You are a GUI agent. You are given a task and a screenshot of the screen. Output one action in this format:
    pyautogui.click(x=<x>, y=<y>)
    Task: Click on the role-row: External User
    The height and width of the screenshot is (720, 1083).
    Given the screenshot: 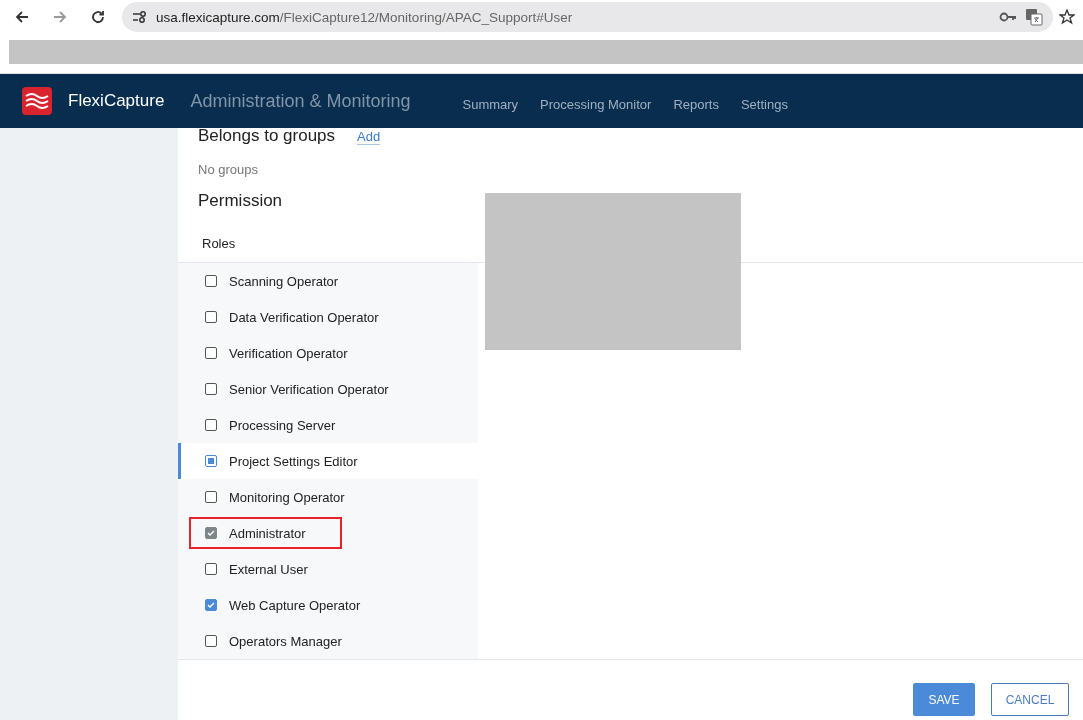 What is the action you would take?
    pyautogui.click(x=328, y=569)
    